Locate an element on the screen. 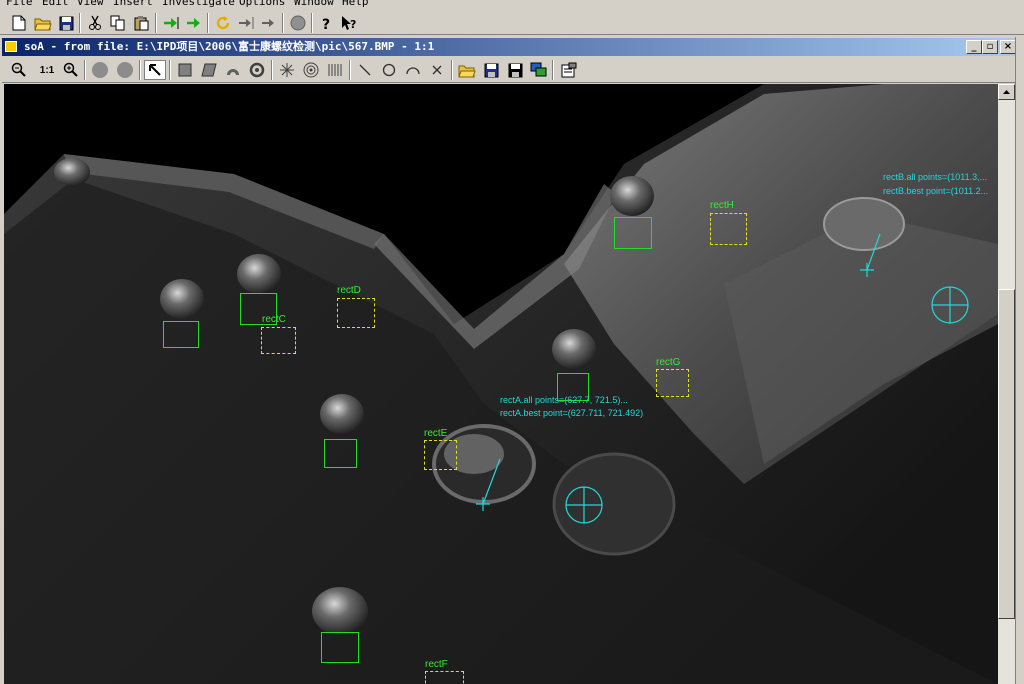 The height and width of the screenshot is (684, 1024). pause-icon is located at coordinates (125, 70).